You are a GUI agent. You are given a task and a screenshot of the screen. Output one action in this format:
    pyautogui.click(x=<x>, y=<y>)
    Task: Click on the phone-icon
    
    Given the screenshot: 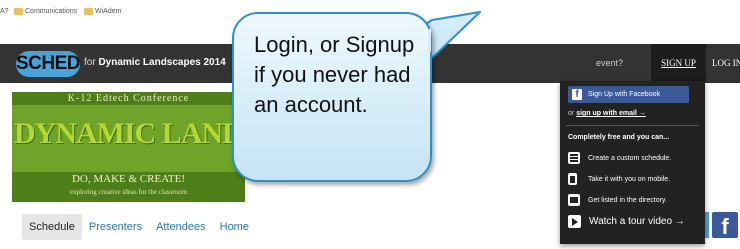 What is the action you would take?
    pyautogui.click(x=572, y=179)
    